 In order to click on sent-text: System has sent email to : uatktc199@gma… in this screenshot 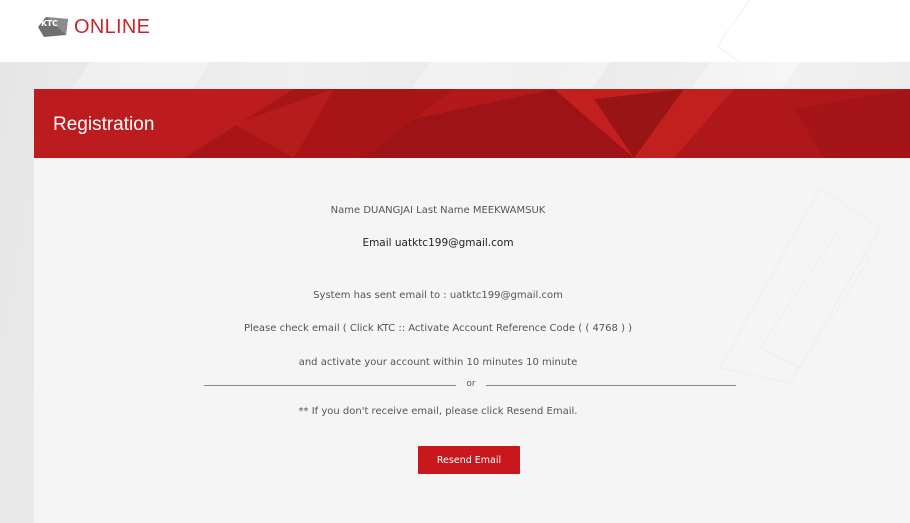, I will do `click(438, 295)`.